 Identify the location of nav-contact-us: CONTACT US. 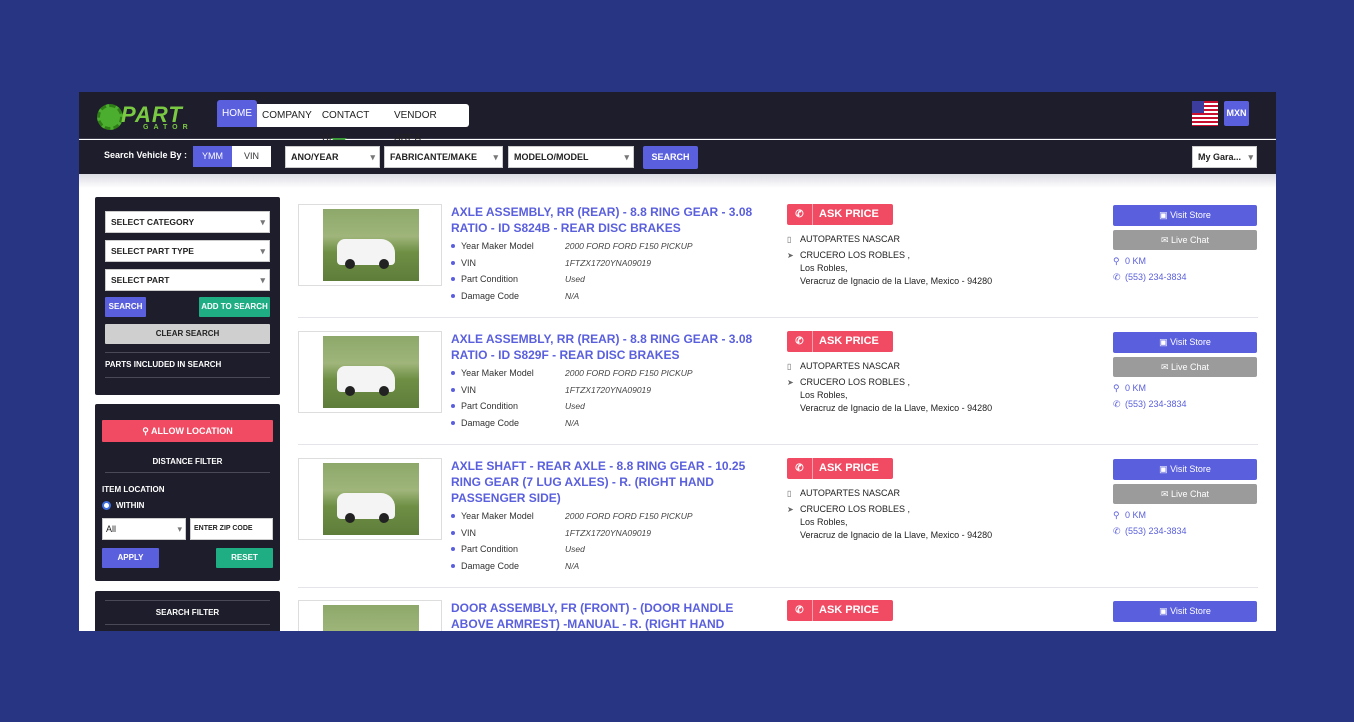
(353, 124).